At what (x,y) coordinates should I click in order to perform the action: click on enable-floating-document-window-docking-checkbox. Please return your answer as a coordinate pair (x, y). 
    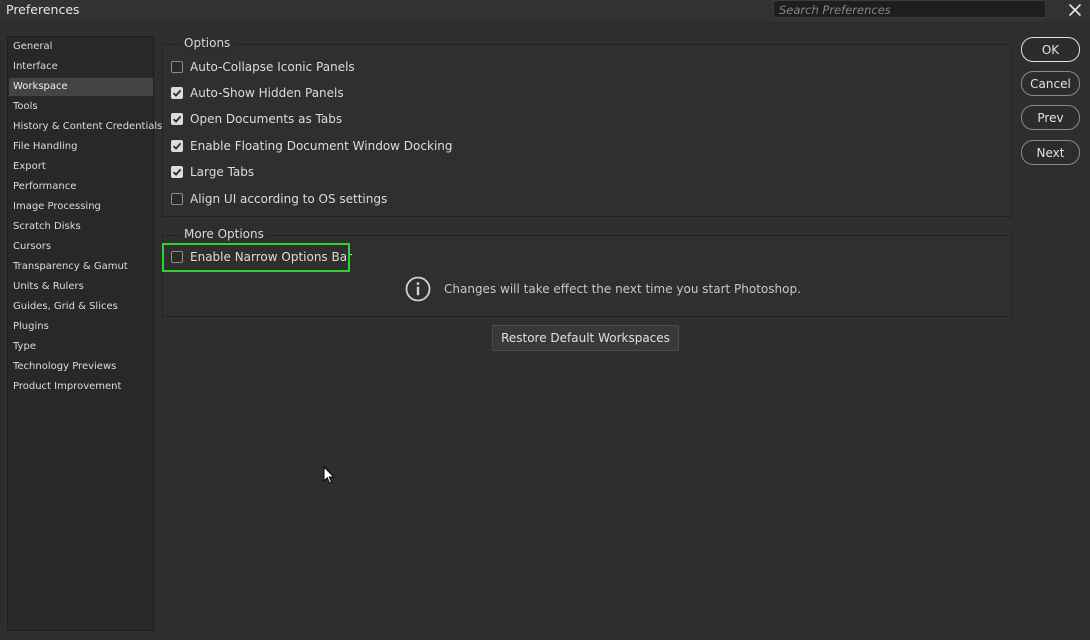
    Looking at the image, I should click on (177, 146).